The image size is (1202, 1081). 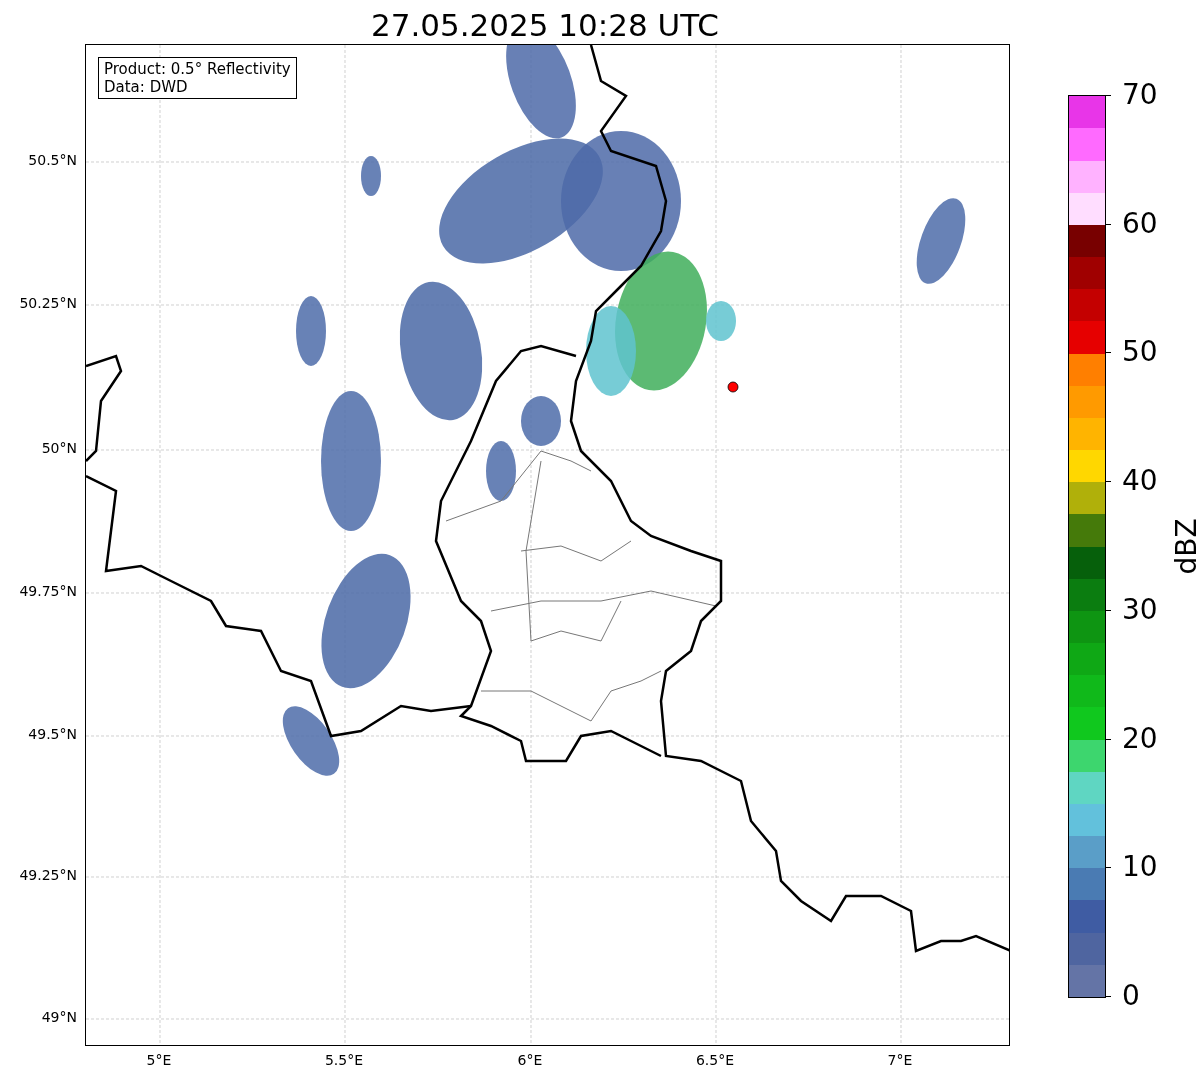 I want to click on longitude-label: 5°E, so click(x=159, y=1060).